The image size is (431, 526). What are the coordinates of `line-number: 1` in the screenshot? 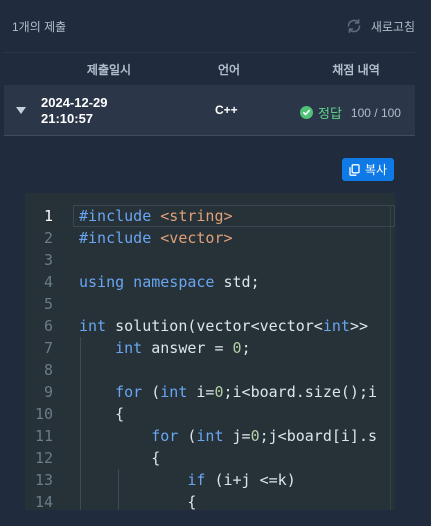 It's located at (48, 216).